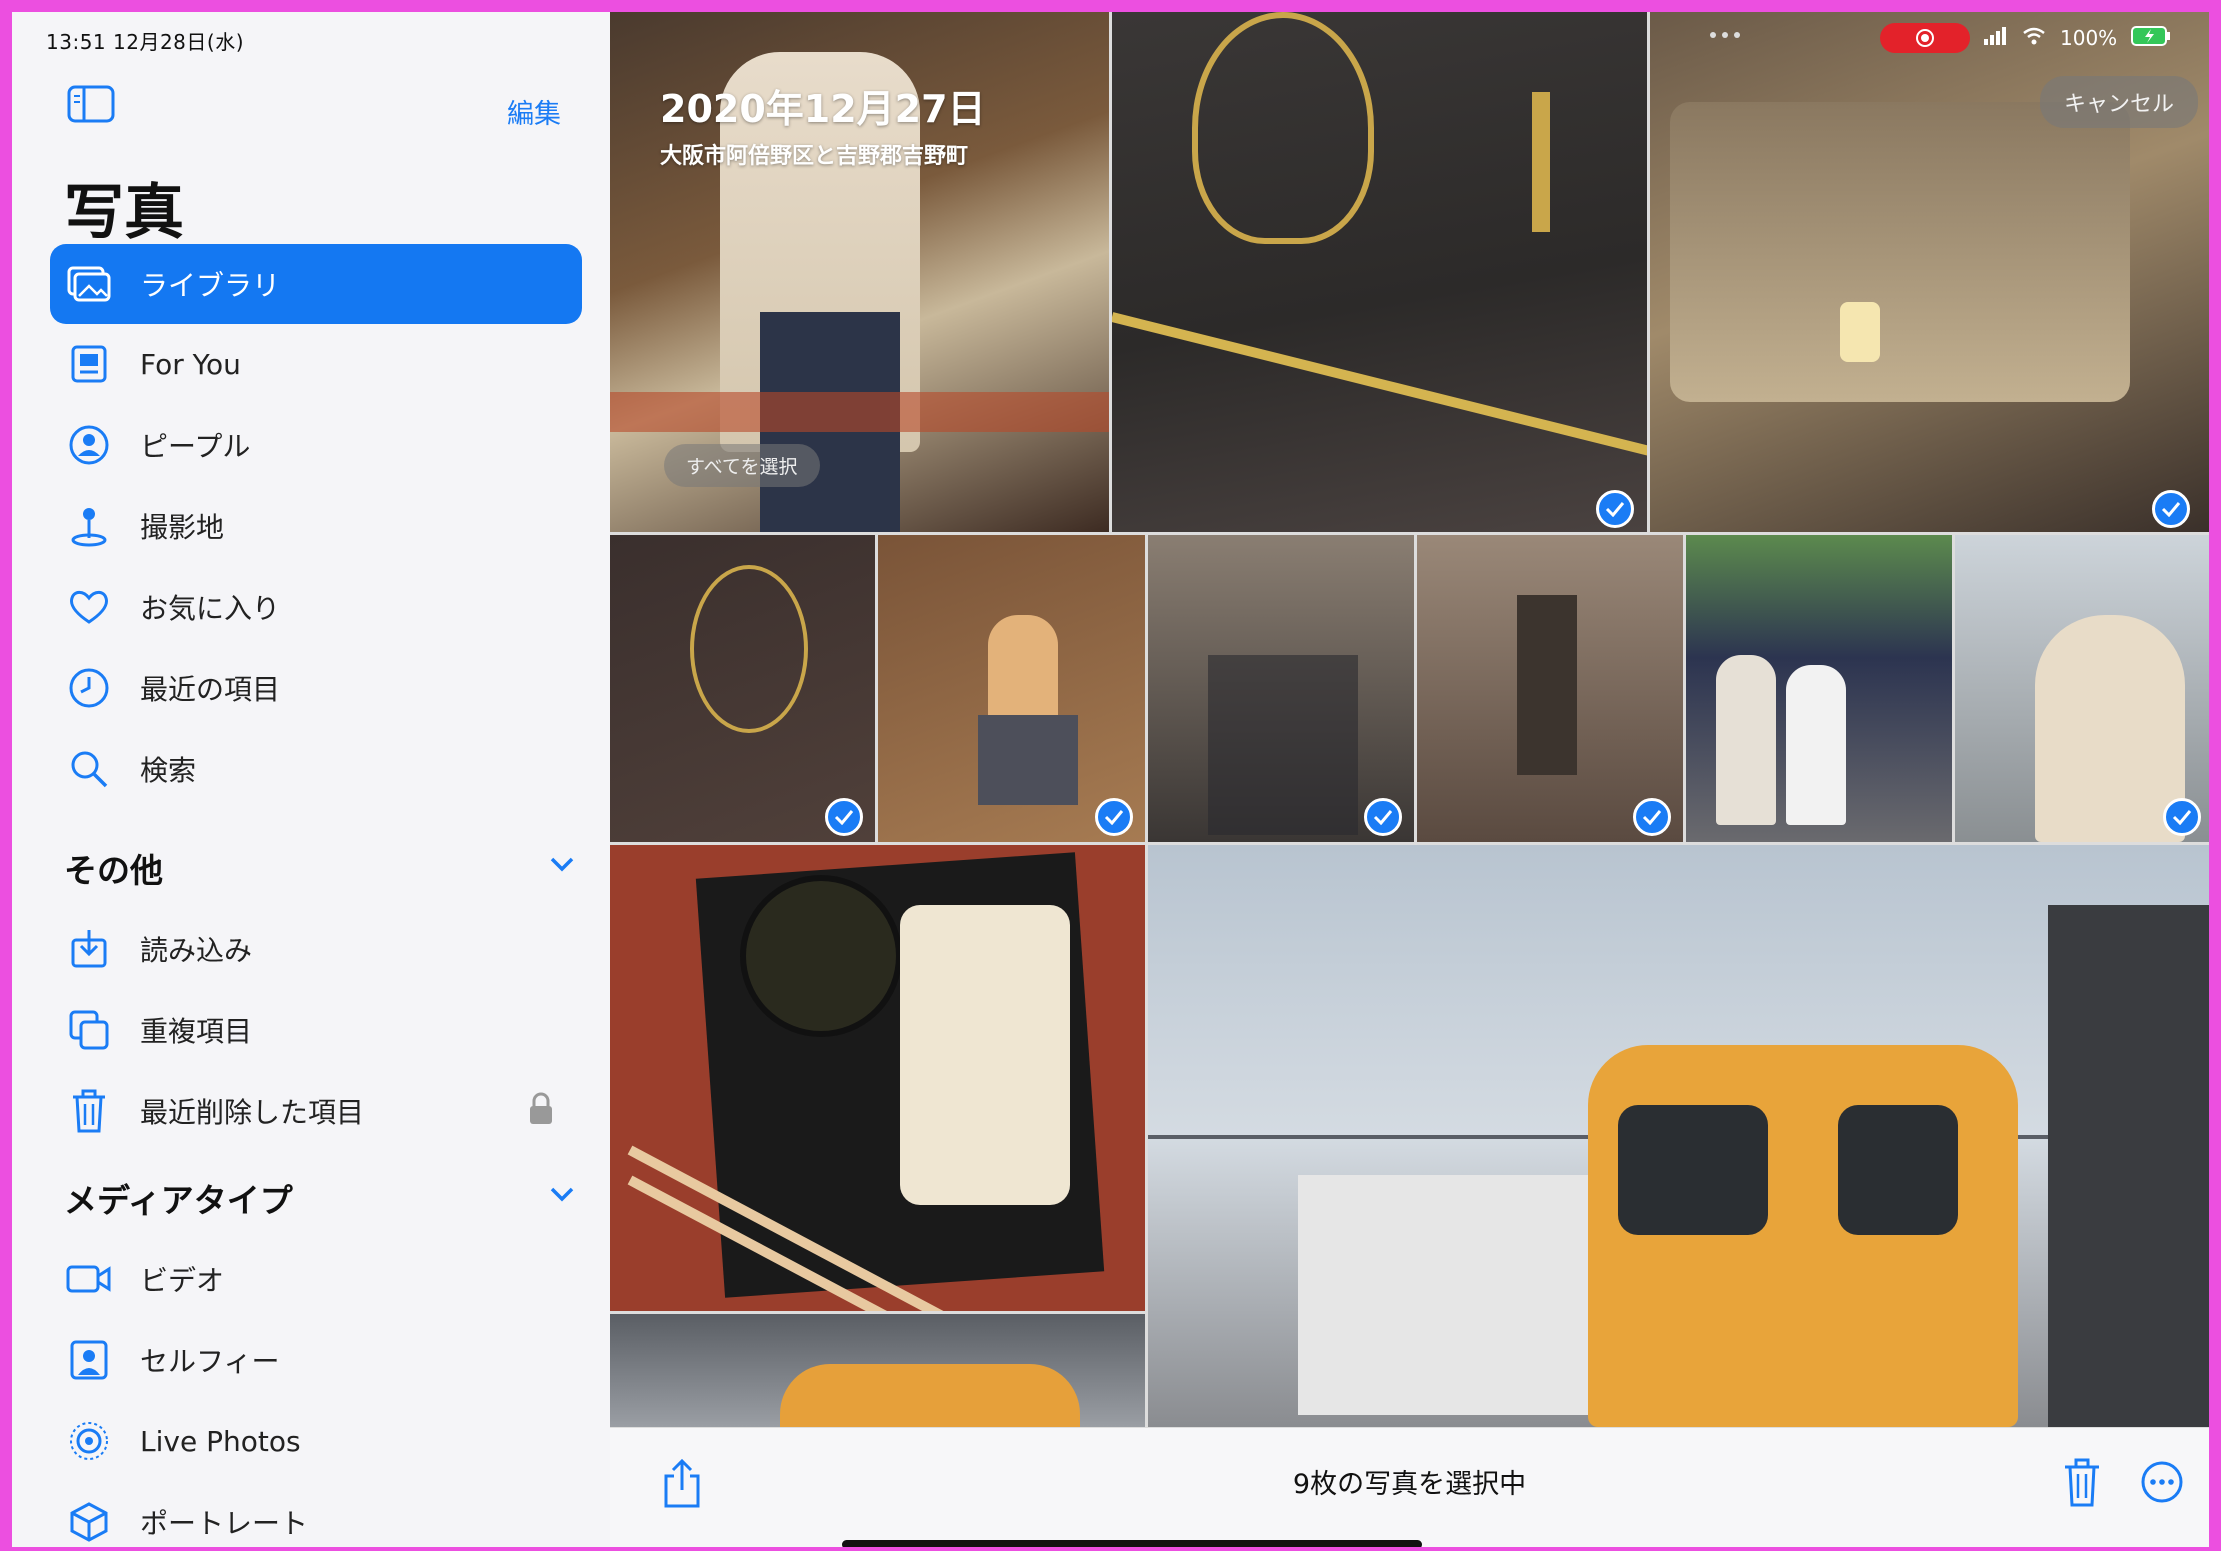 The image size is (2221, 1551). What do you see at coordinates (210, 608) in the screenshot?
I see `sidebar-item-label: お気に入り` at bounding box center [210, 608].